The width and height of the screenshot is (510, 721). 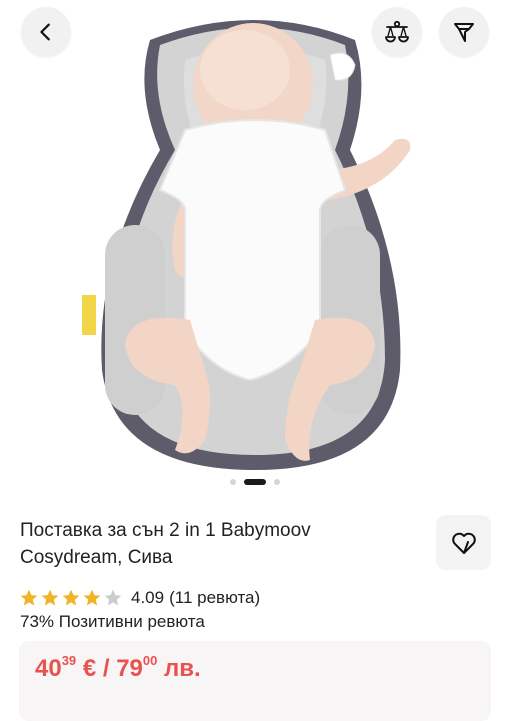 What do you see at coordinates (96, 668) in the screenshot?
I see `price-eur-symbol: € /` at bounding box center [96, 668].